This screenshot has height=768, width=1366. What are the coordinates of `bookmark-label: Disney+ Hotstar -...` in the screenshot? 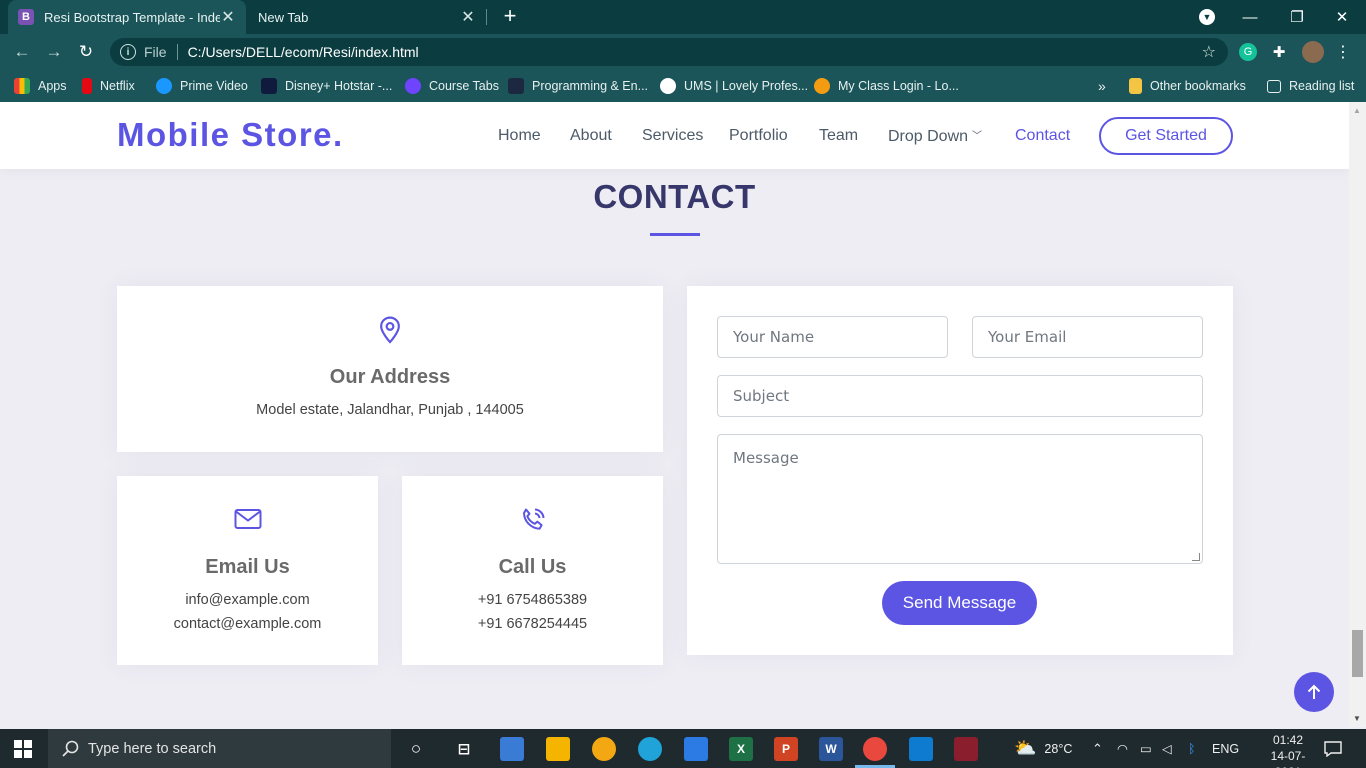 It's located at (339, 86).